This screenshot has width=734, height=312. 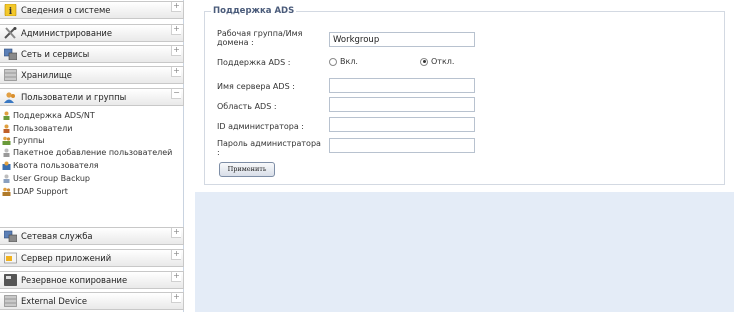 I want to click on ads-realm-label: Область ADS :, so click(x=247, y=106).